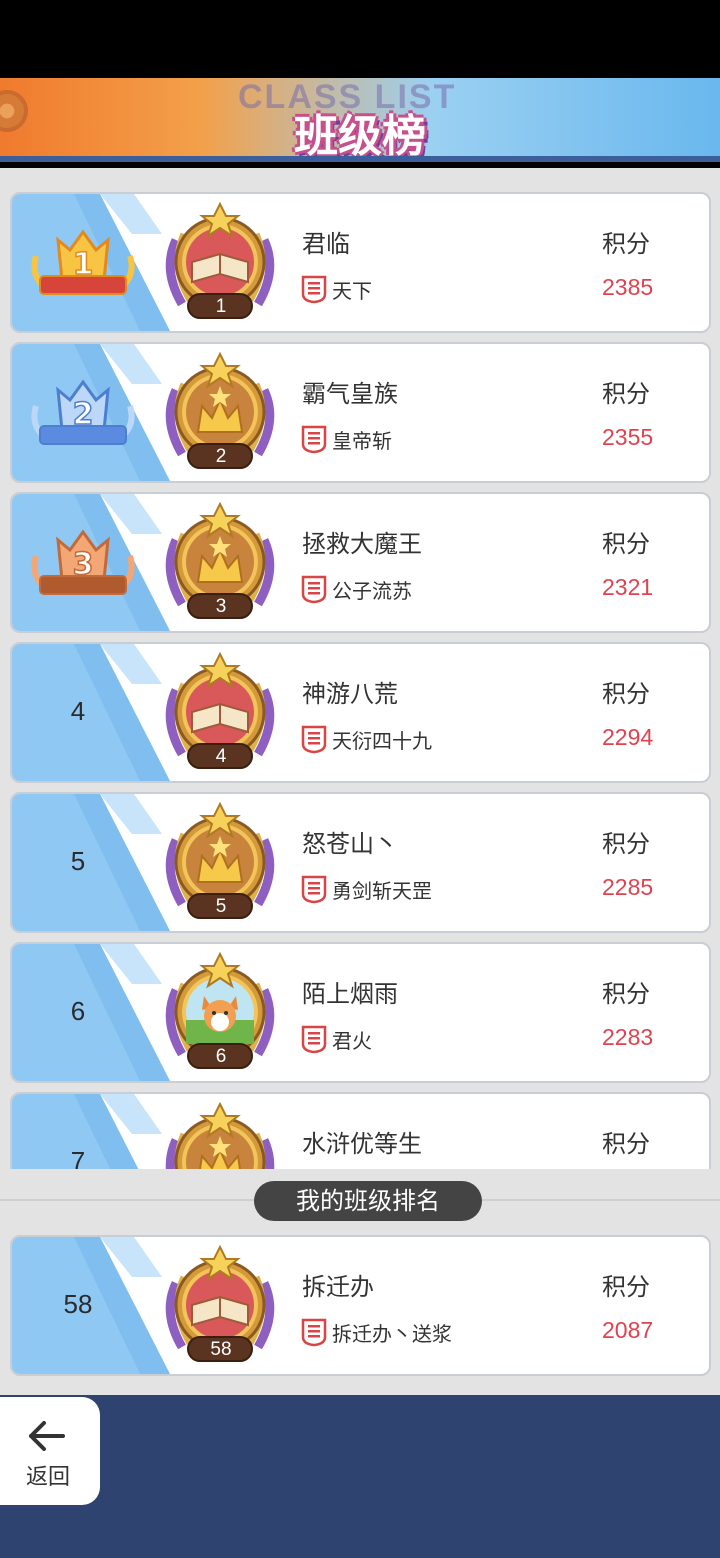  I want to click on class-leader: 皇帝斩, so click(346, 439).